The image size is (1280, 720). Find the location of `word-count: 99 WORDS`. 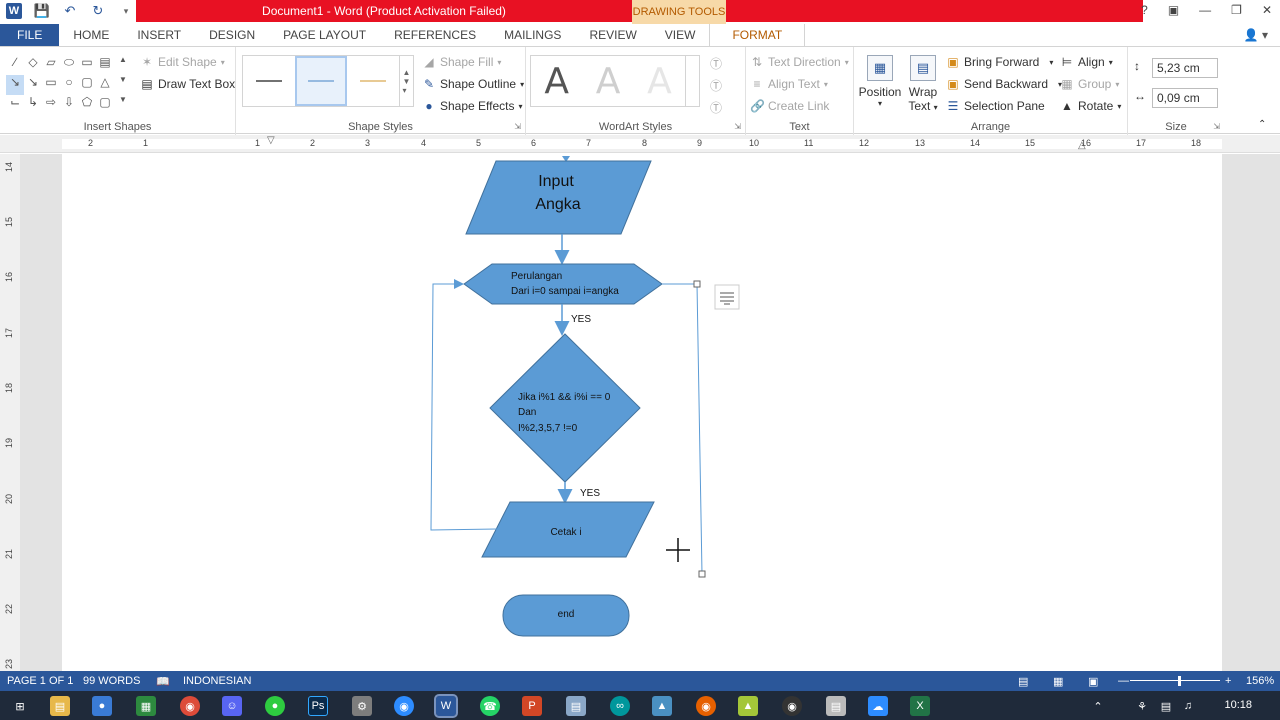

word-count: 99 WORDS is located at coordinates (111, 681).